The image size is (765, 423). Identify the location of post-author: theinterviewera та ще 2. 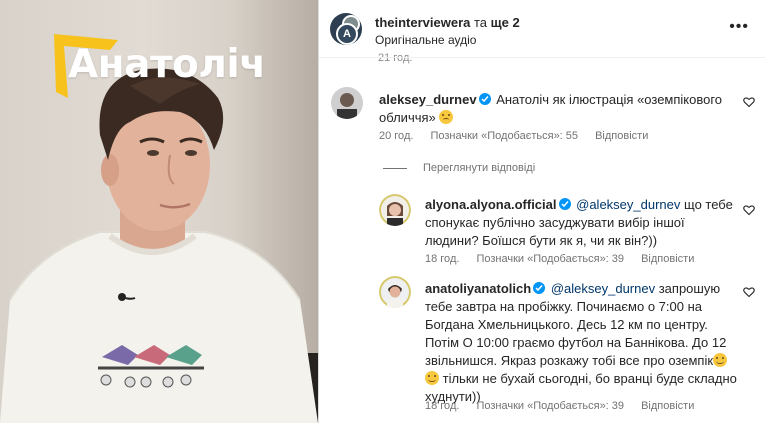
(447, 22).